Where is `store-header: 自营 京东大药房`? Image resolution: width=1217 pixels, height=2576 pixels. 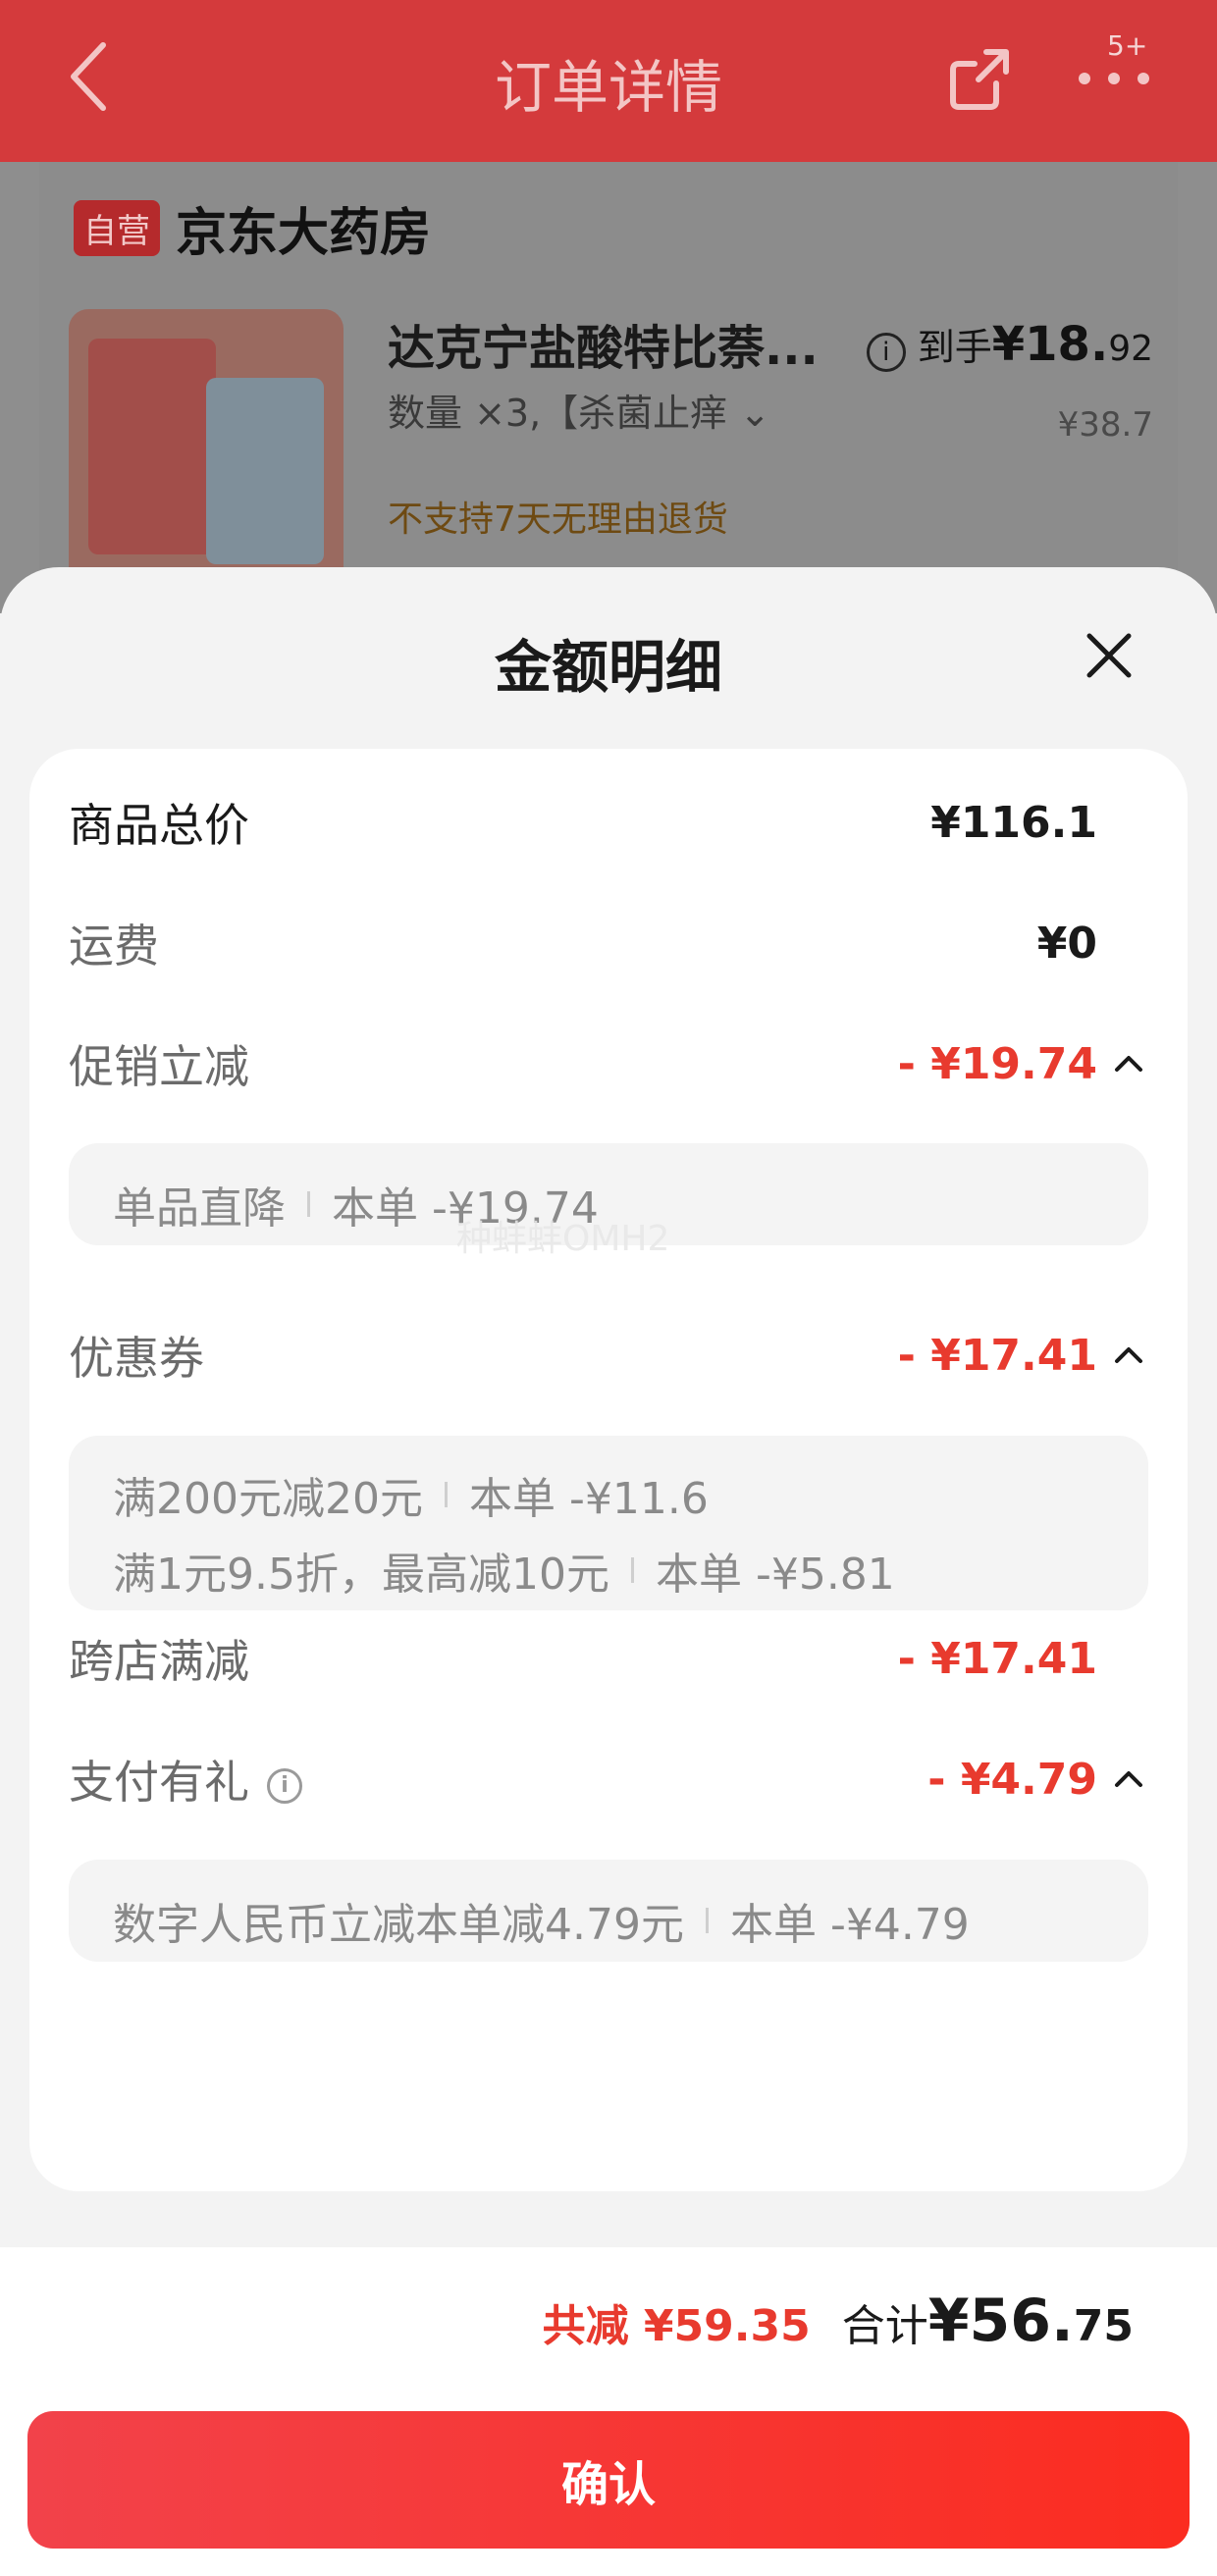 store-header: 自营 京东大药房 is located at coordinates (252, 228).